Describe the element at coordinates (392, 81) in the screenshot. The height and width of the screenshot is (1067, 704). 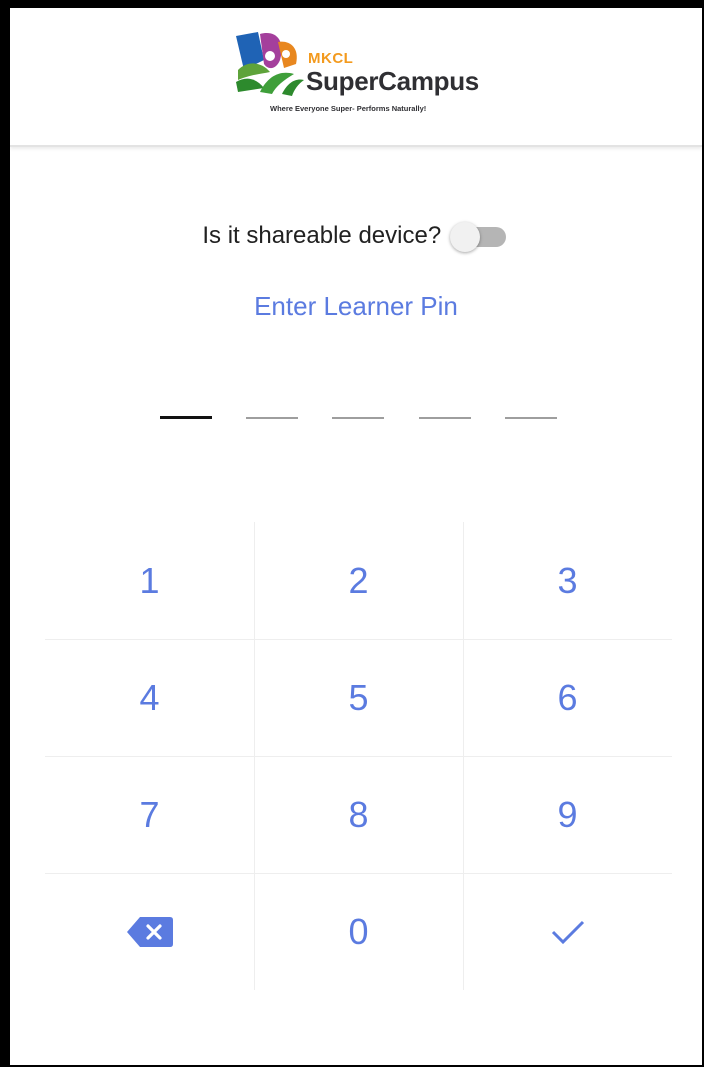
I see `logo-brand-name: SuperCampus` at that location.